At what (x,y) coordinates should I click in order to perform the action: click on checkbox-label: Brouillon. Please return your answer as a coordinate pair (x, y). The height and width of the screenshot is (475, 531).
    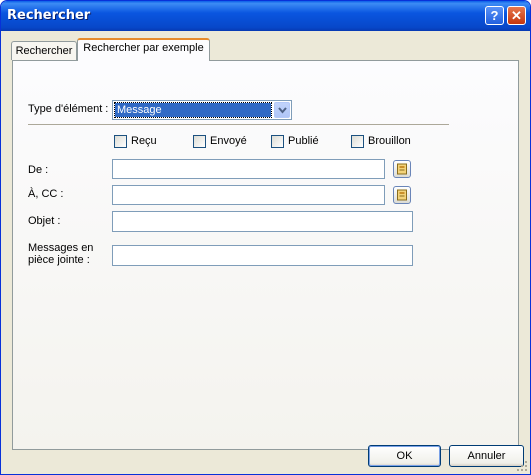
    Looking at the image, I should click on (389, 141).